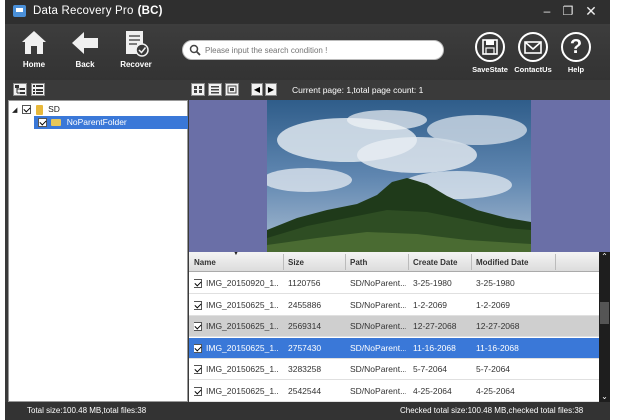 The height and width of the screenshot is (420, 620). Describe the element at coordinates (430, 369) in the screenshot. I see `cell-created: 5-7-2064` at that location.